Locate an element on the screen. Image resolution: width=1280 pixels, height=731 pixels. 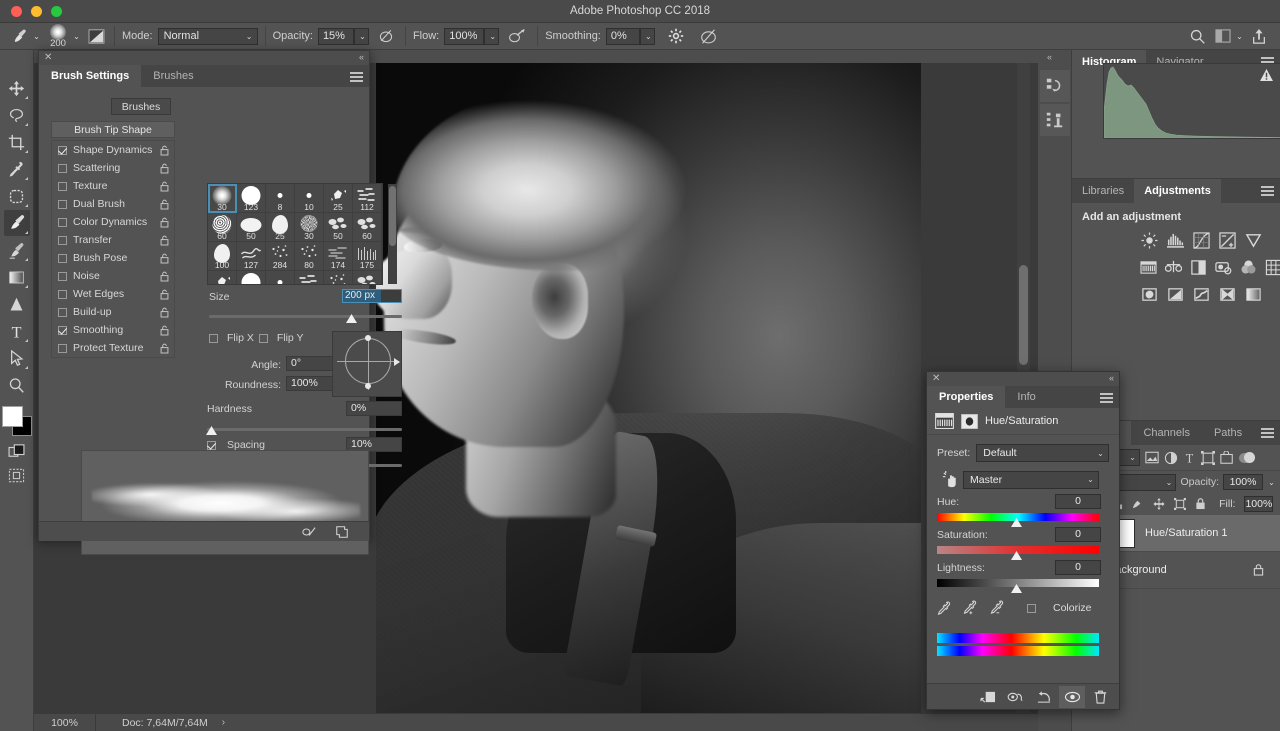
brush-tip-cell: 112 is located at coordinates (367, 198).